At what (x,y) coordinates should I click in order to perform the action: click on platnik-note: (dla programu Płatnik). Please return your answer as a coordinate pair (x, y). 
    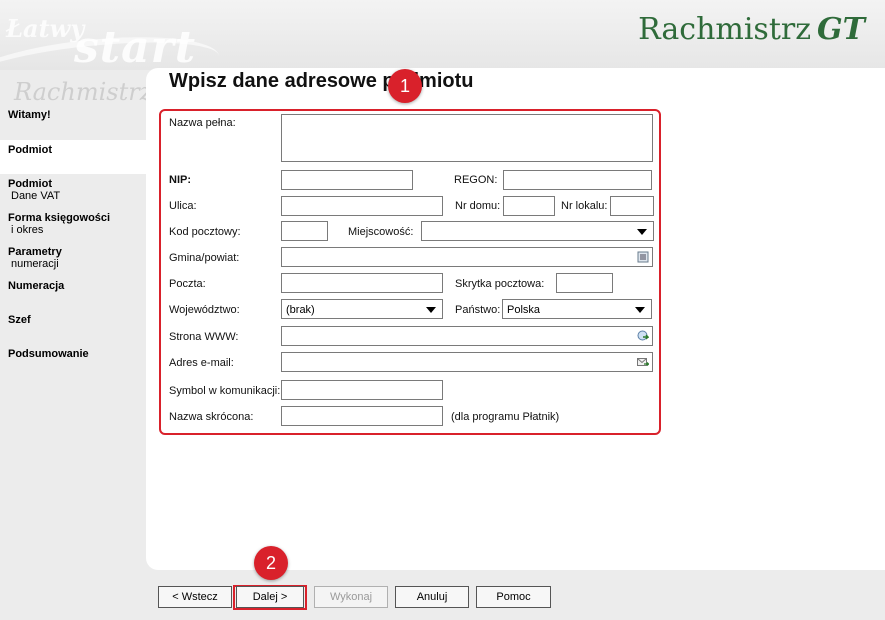
    Looking at the image, I should click on (505, 417).